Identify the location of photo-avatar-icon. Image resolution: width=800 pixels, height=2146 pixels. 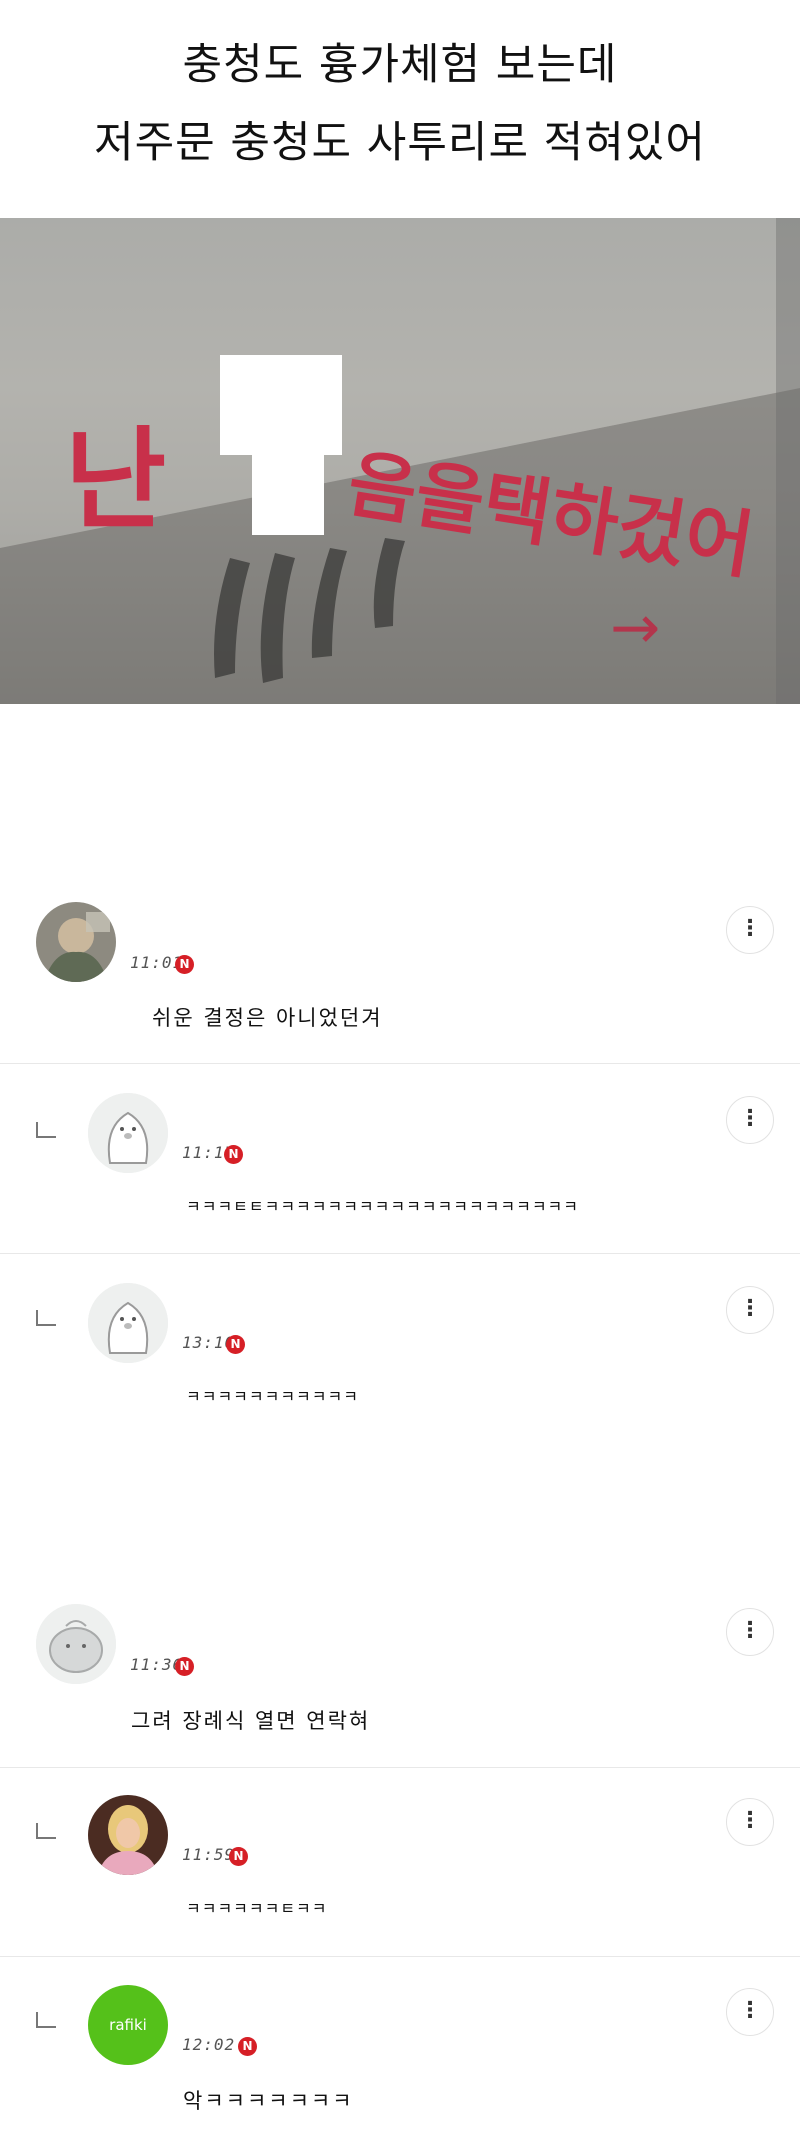
(76, 942).